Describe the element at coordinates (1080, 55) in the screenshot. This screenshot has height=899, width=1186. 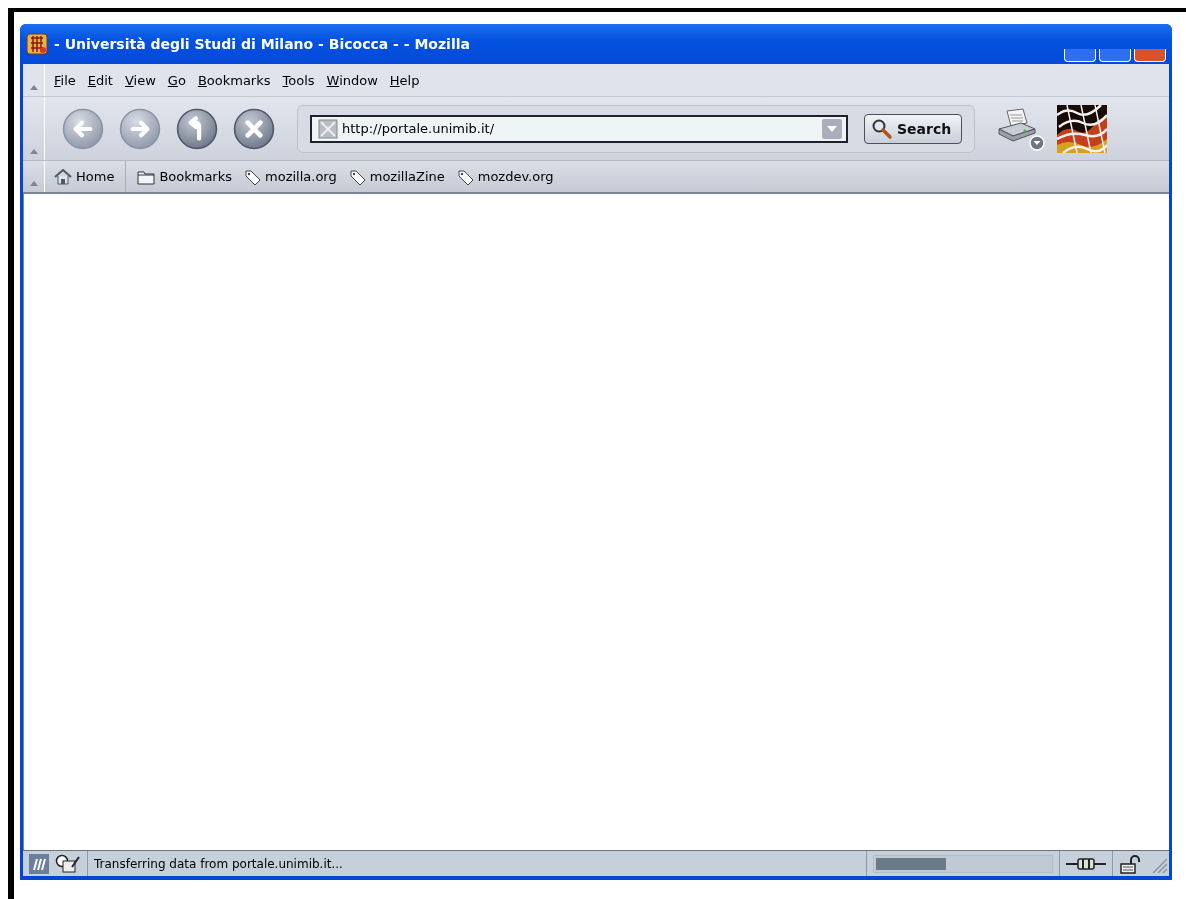
I see `minimize-button` at that location.